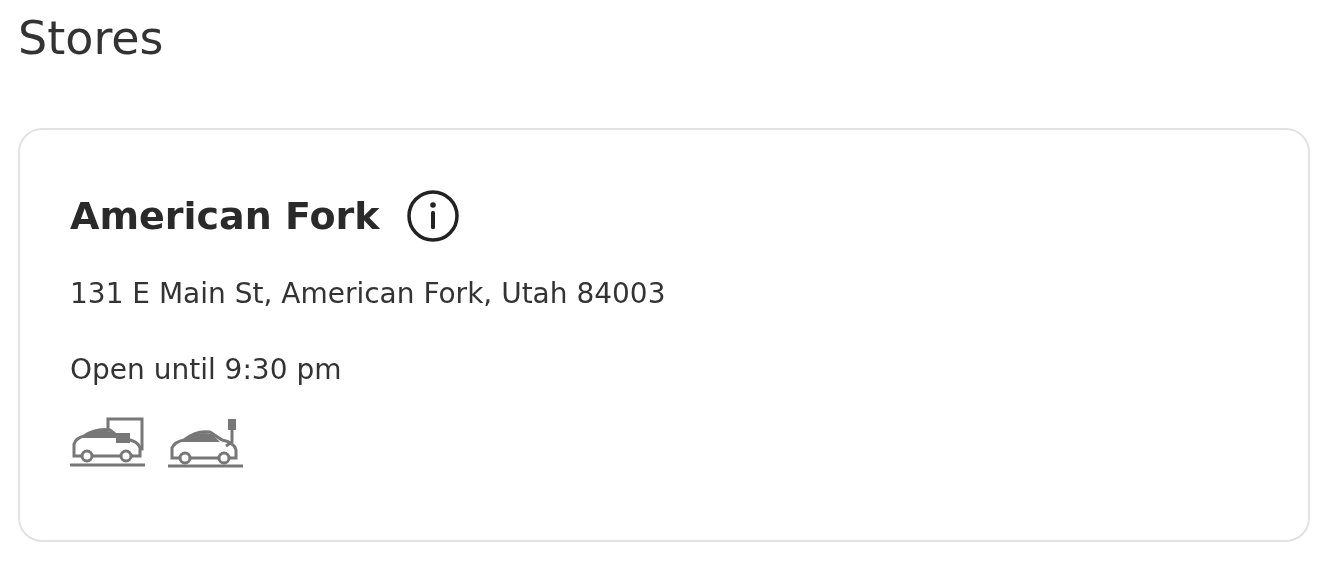 The image size is (1324, 568). Describe the element at coordinates (432, 216) in the screenshot. I see `info-icon` at that location.